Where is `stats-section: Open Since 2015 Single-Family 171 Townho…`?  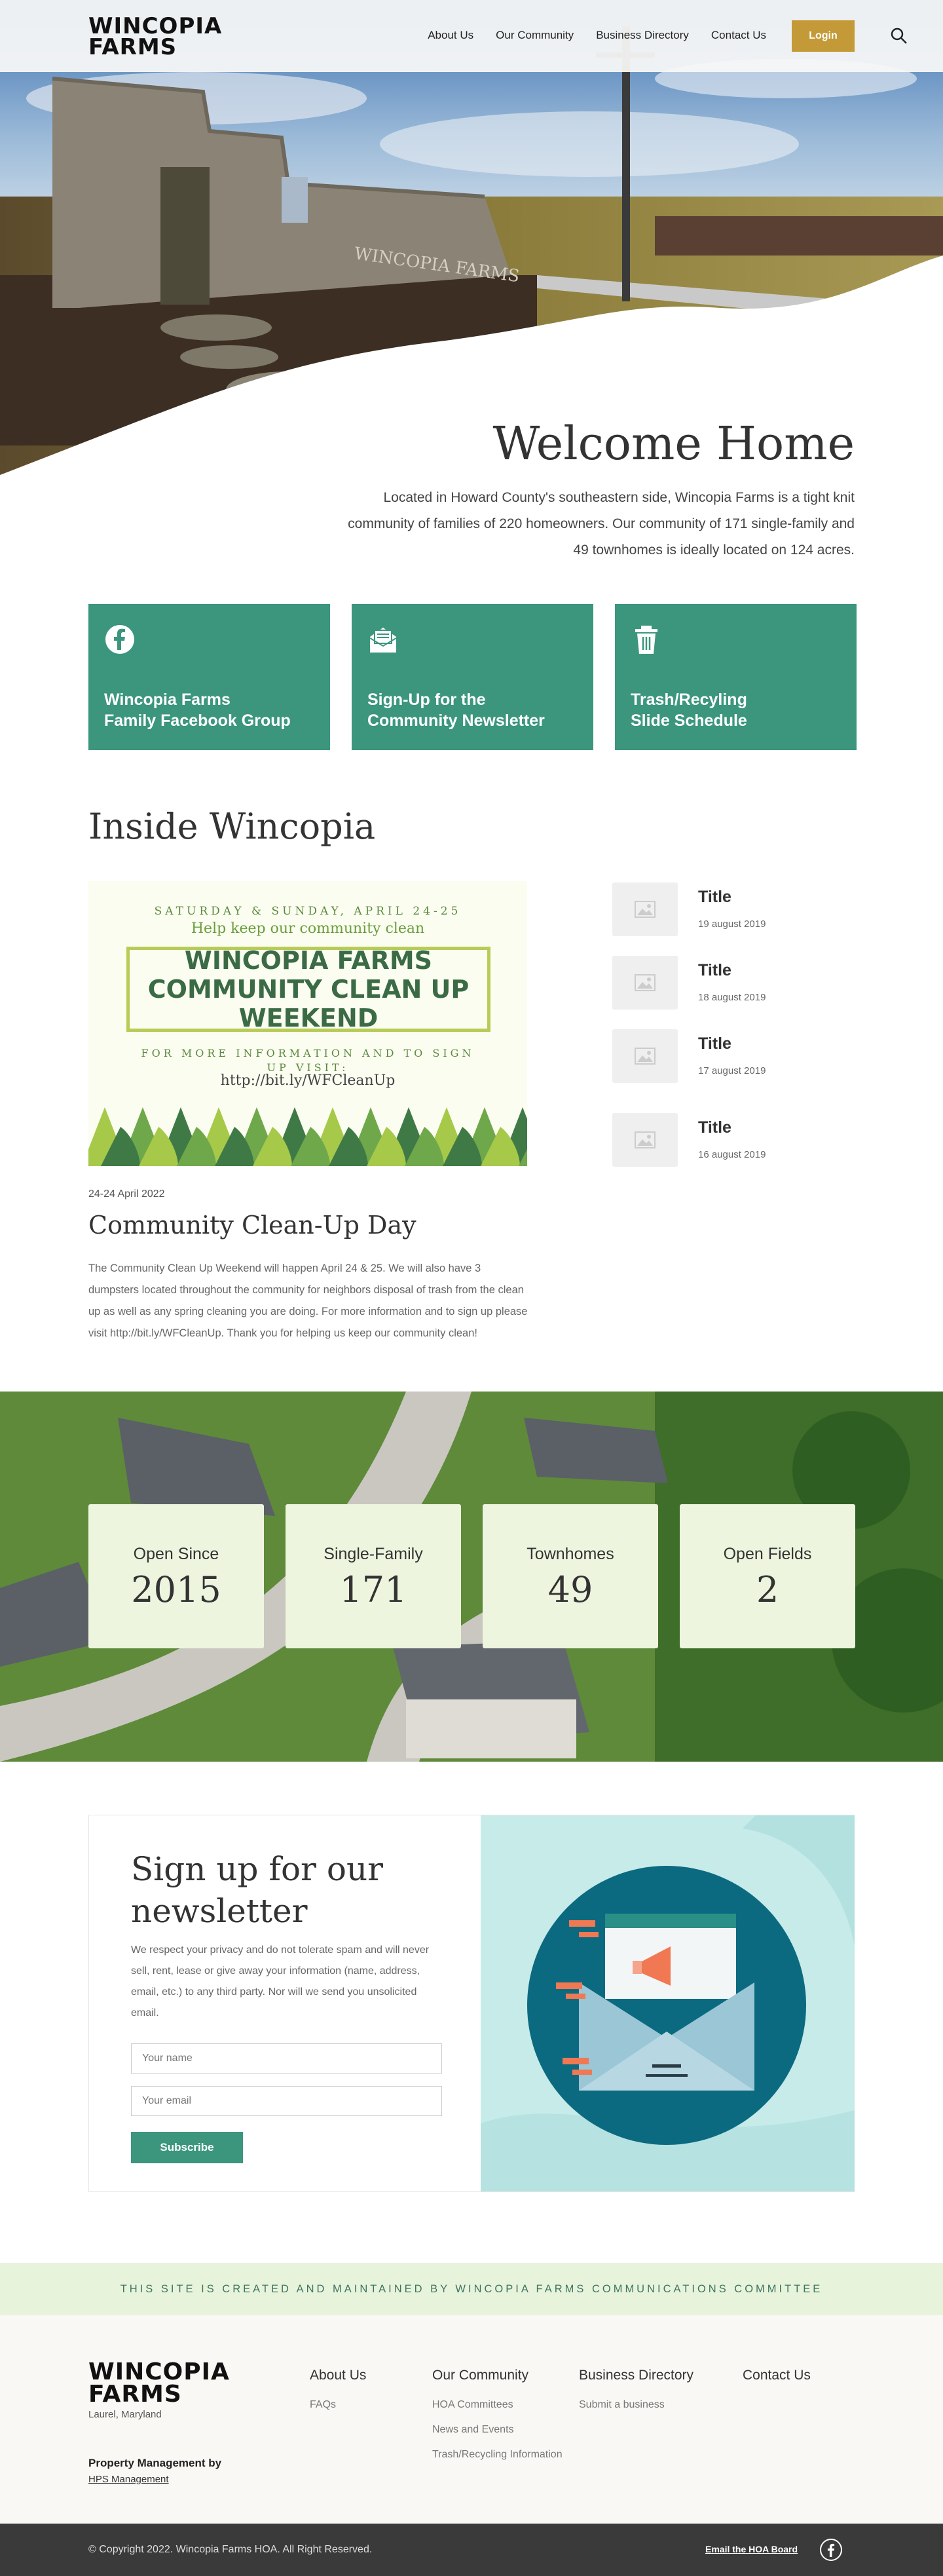
stats-section: Open Since 2015 Single-Family 171 Townho… is located at coordinates (471, 1577).